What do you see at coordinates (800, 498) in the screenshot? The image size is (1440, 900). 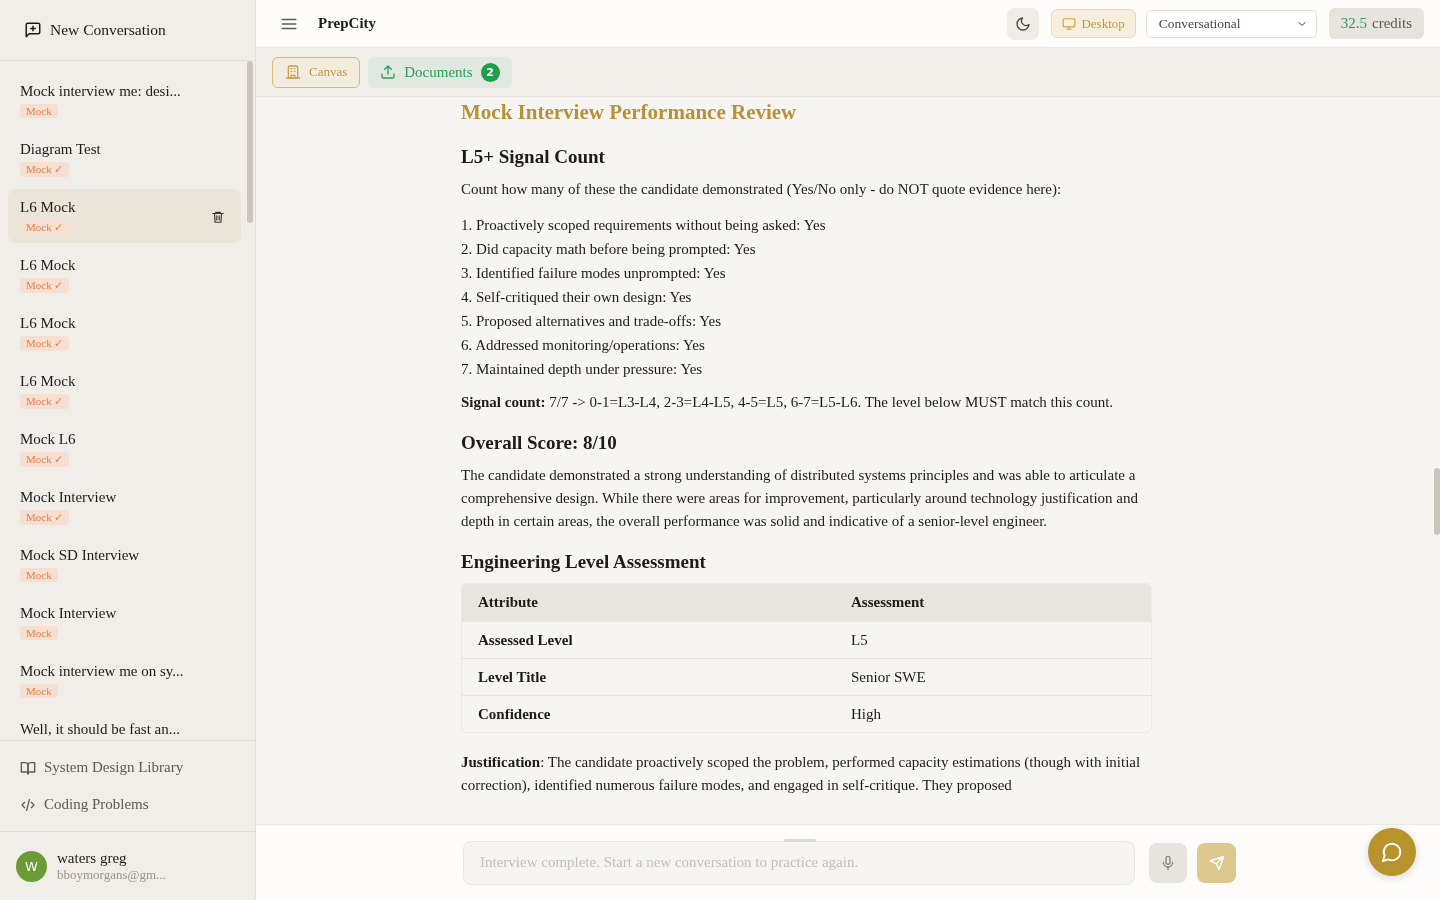 I see `paragraph: The candidate demonstrated a strong understanding of distributed systems principles and was able to articulate a comprehensive design. While there were areas for improvement, particularly around technology justification and depth in certain areas, the overall performance was solid and indicative of a senior-level engineer.` at bounding box center [800, 498].